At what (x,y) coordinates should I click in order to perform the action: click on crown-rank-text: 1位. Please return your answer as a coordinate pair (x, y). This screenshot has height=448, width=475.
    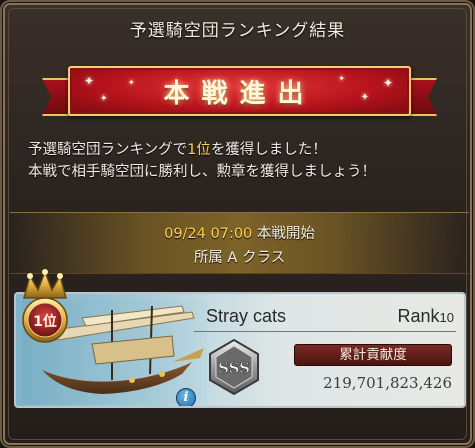
    Looking at the image, I should click on (45, 321).